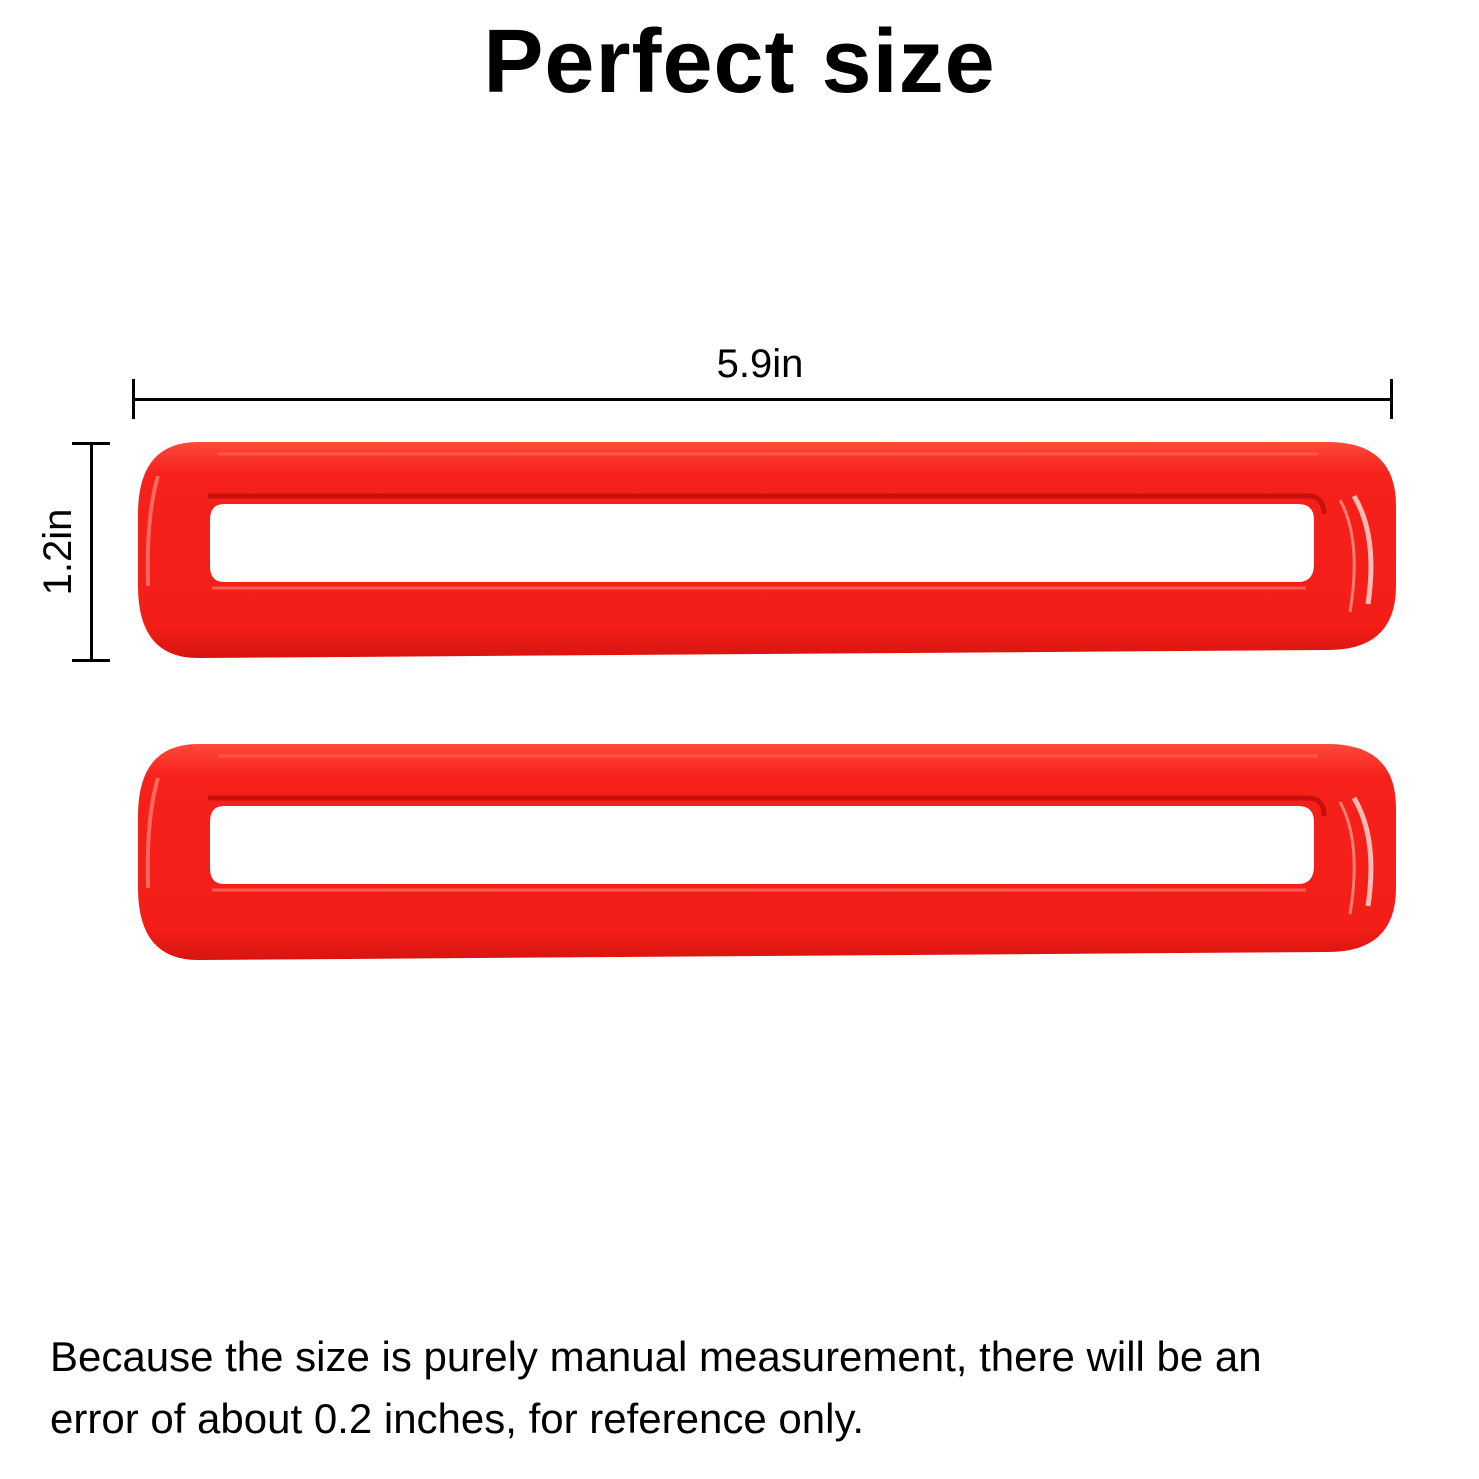 The height and width of the screenshot is (1479, 1479). What do you see at coordinates (91, 552) in the screenshot?
I see `height-dimension-line` at bounding box center [91, 552].